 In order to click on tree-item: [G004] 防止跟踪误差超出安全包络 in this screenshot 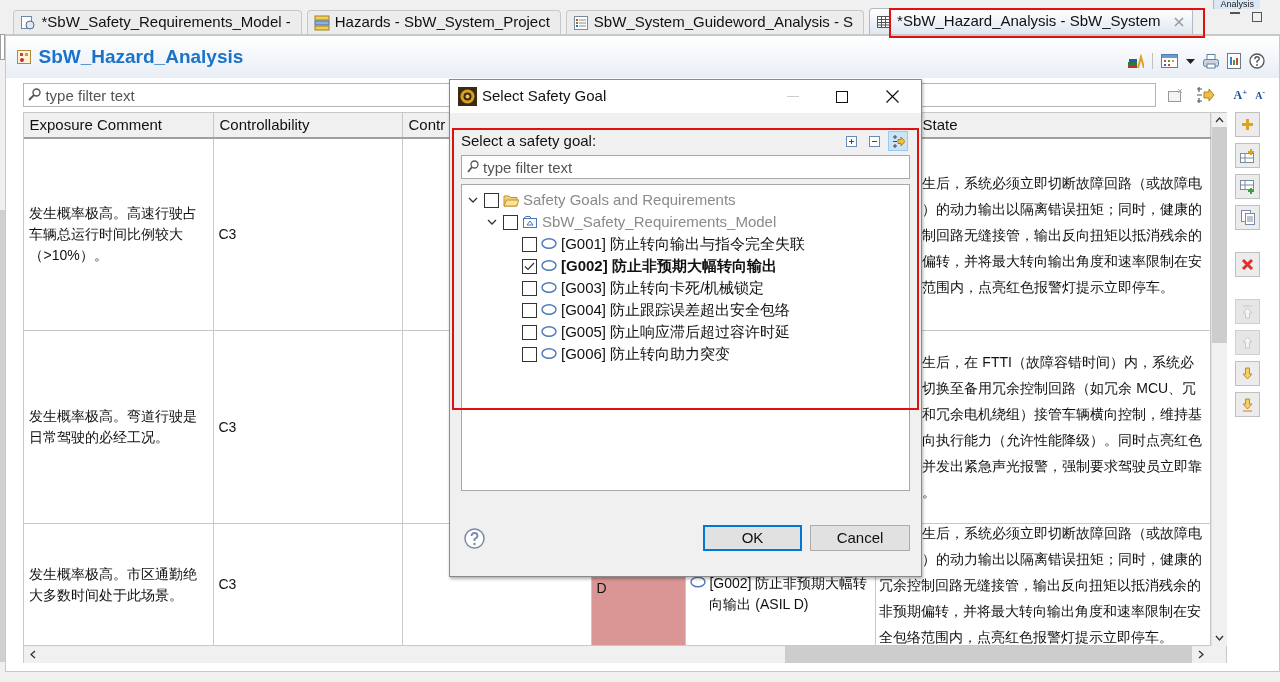, I will do `click(676, 310)`.